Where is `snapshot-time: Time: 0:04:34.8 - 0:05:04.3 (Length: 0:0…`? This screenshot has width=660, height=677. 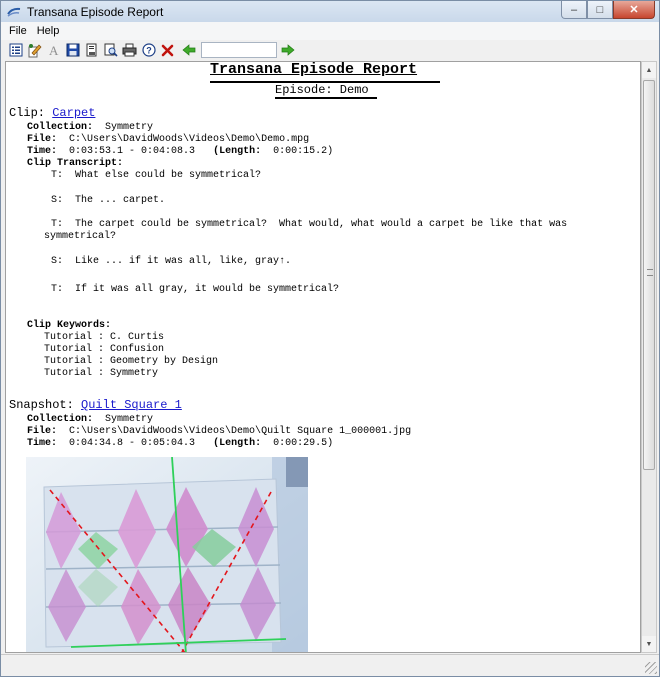 snapshot-time: Time: 0:04:34.8 - 0:05:04.3 (Length: 0:0… is located at coordinates (180, 444).